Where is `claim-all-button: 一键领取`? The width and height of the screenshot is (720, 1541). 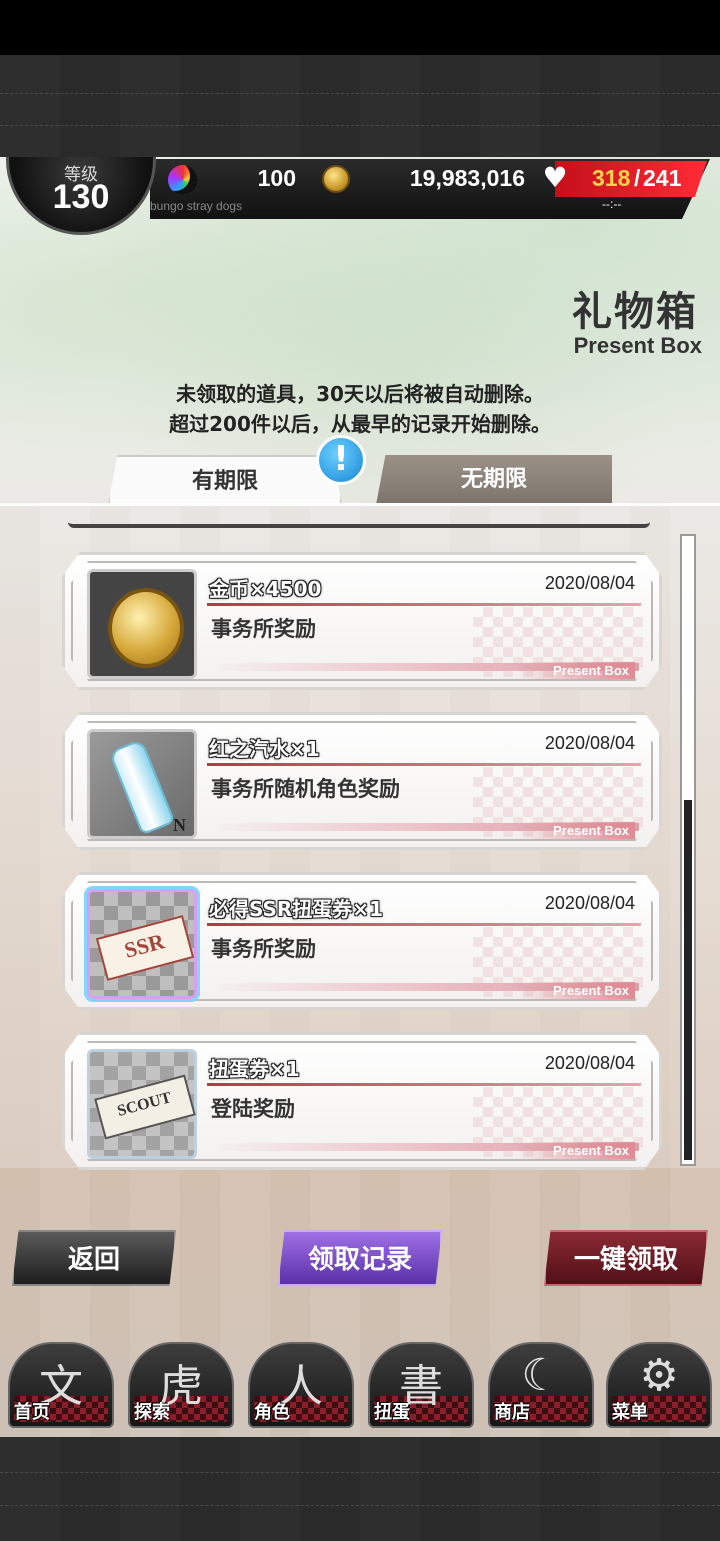
claim-all-button: 一键领取 is located at coordinates (626, 1258).